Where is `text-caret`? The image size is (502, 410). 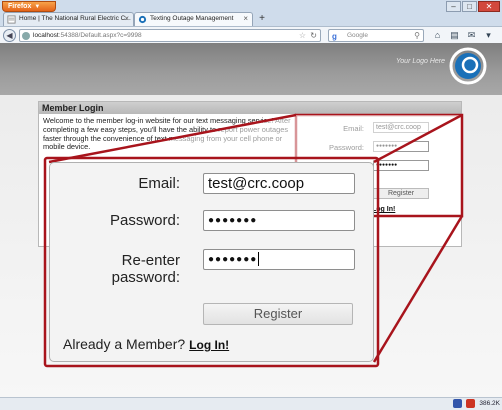
text-caret is located at coordinates (259, 259).